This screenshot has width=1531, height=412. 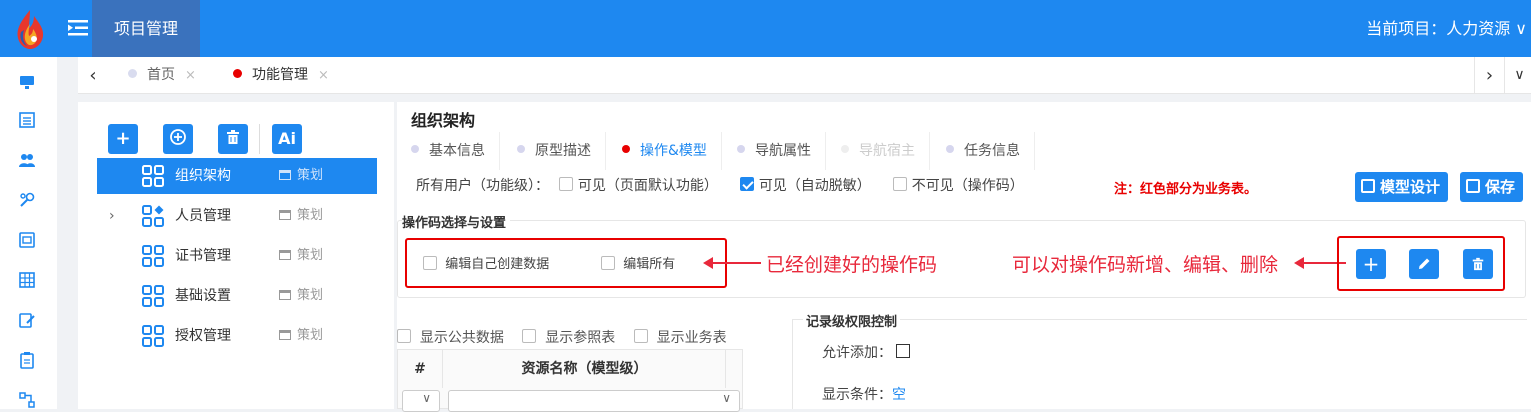 I want to click on visible-masked-option: 可见（自动脱敏）, so click(x=805, y=185).